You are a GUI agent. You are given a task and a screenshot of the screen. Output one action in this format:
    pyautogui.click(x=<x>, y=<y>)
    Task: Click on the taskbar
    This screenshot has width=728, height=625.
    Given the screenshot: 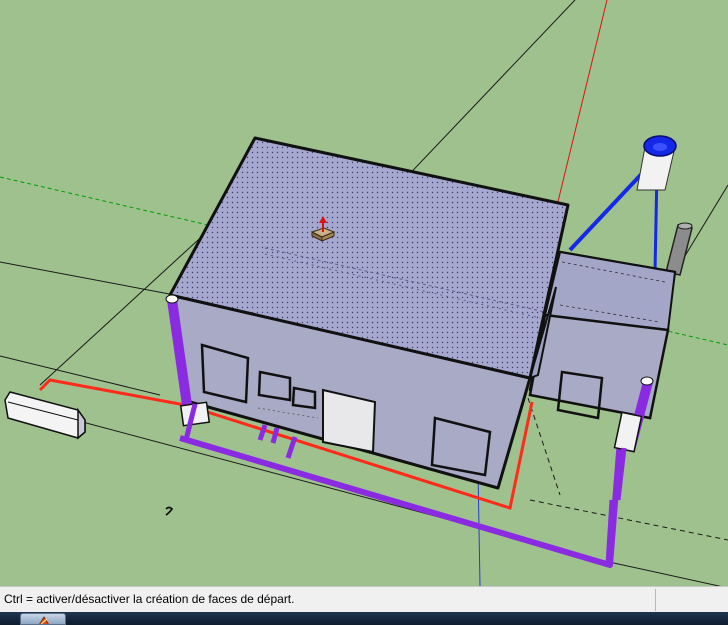 What is the action you would take?
    pyautogui.click(x=364, y=618)
    